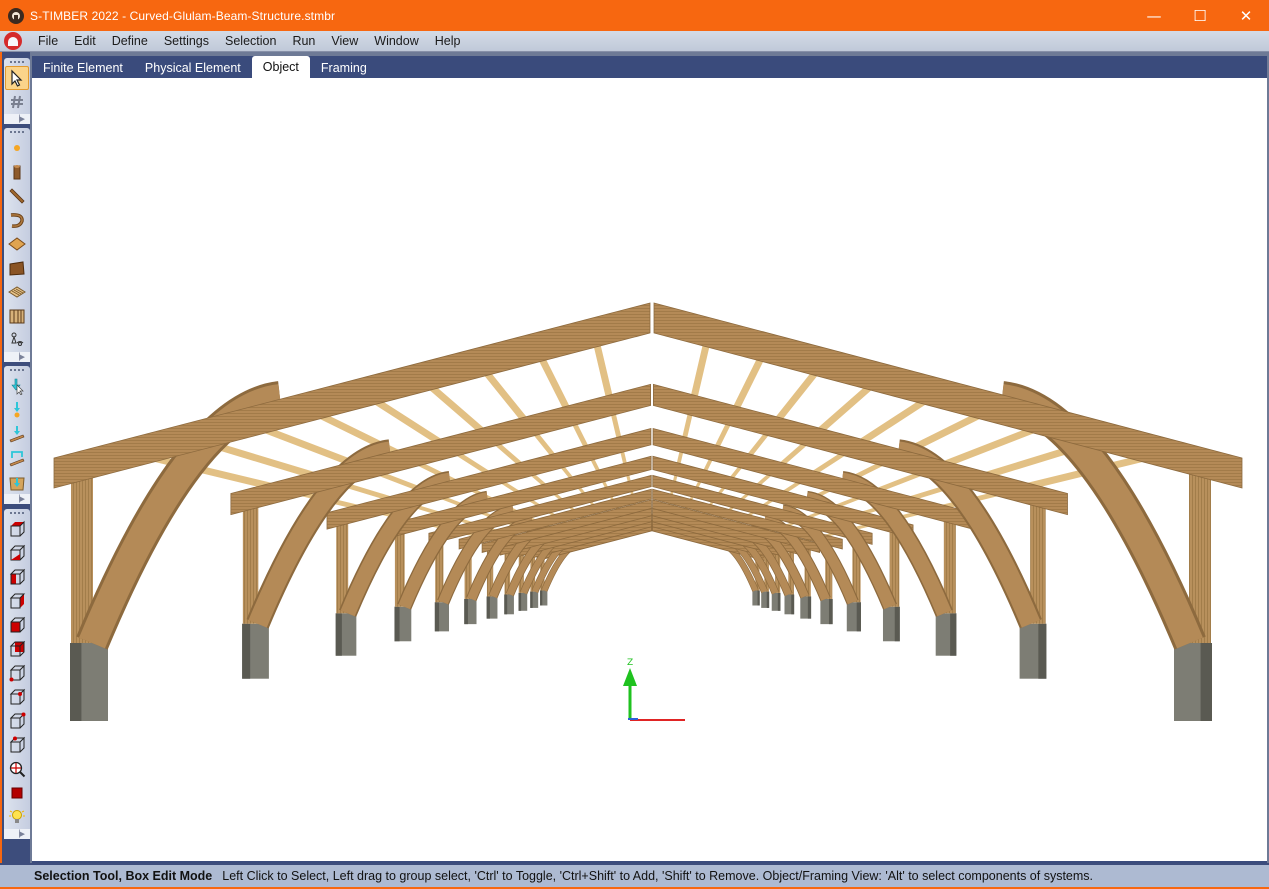 This screenshot has width=1269, height=889. I want to click on load-select-tool, so click(17, 386).